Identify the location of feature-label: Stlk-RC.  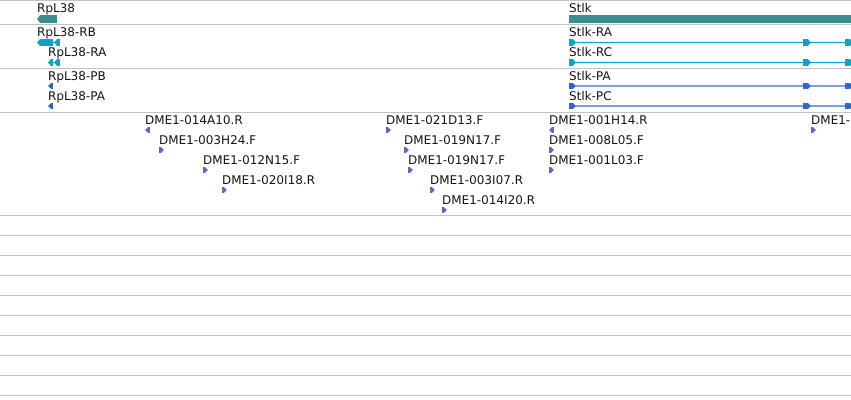
(590, 52).